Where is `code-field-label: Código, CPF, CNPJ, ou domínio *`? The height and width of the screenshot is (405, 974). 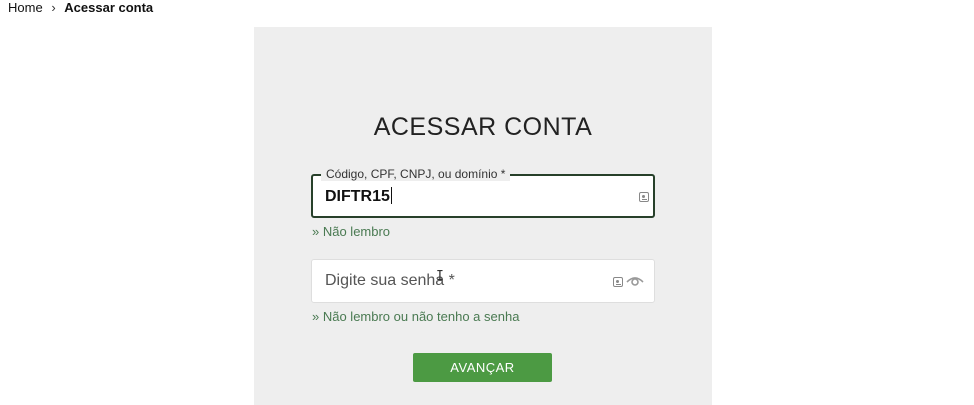 code-field-label: Código, CPF, CNPJ, ou domínio * is located at coordinates (416, 174).